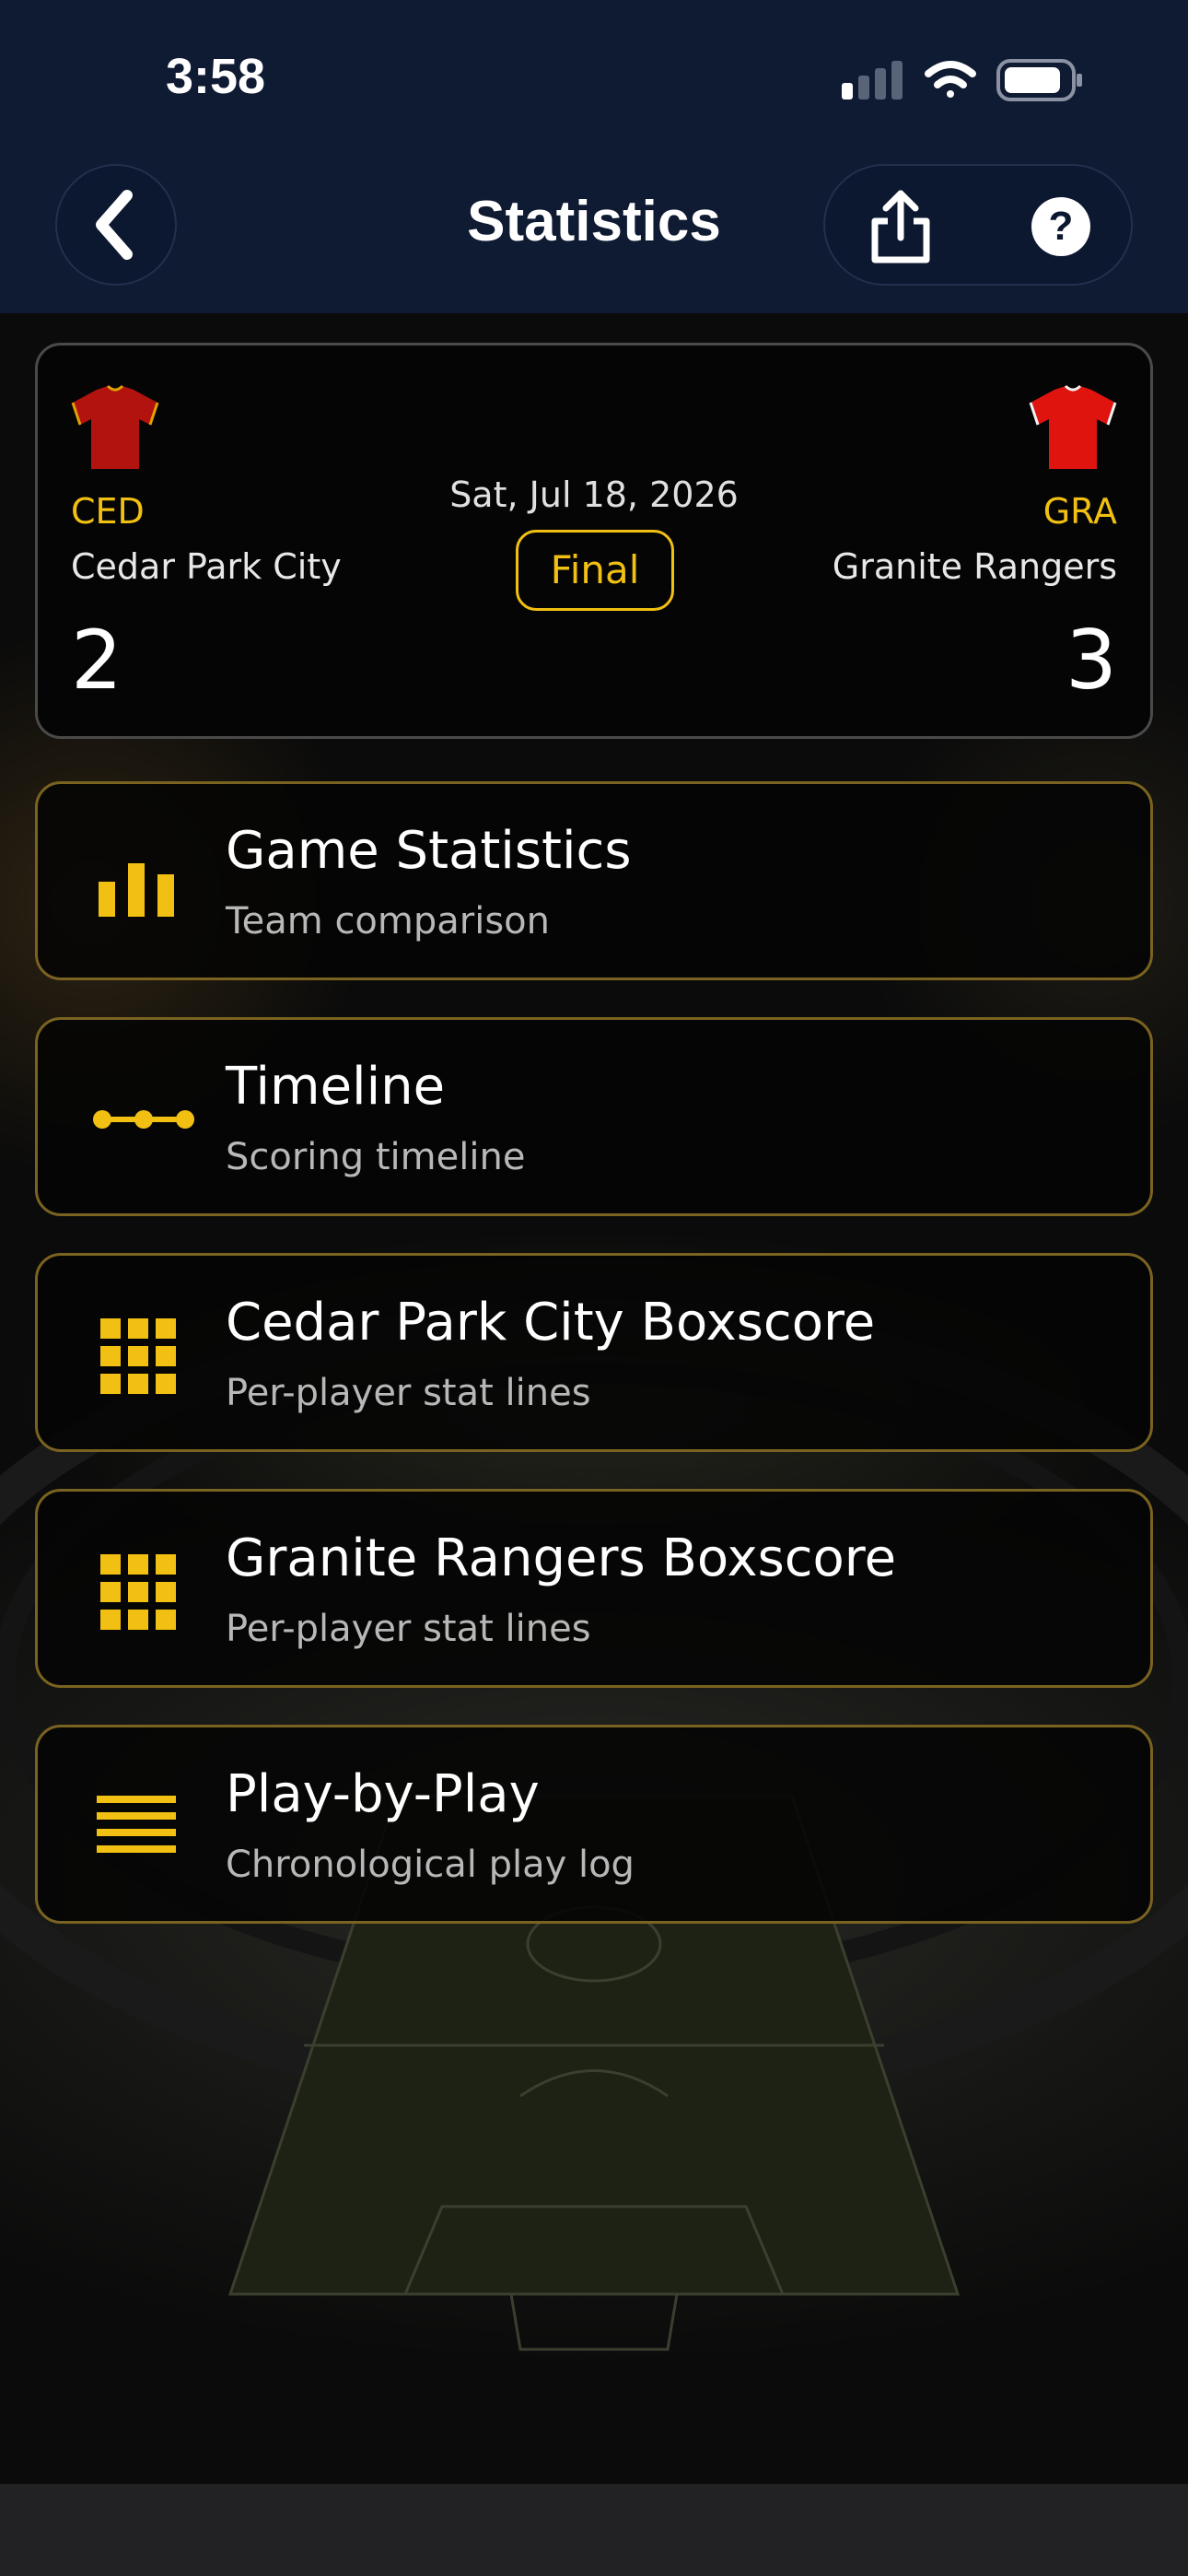 This screenshot has height=2576, width=1188. Describe the element at coordinates (143, 1119) in the screenshot. I see `timeline-icon` at that location.